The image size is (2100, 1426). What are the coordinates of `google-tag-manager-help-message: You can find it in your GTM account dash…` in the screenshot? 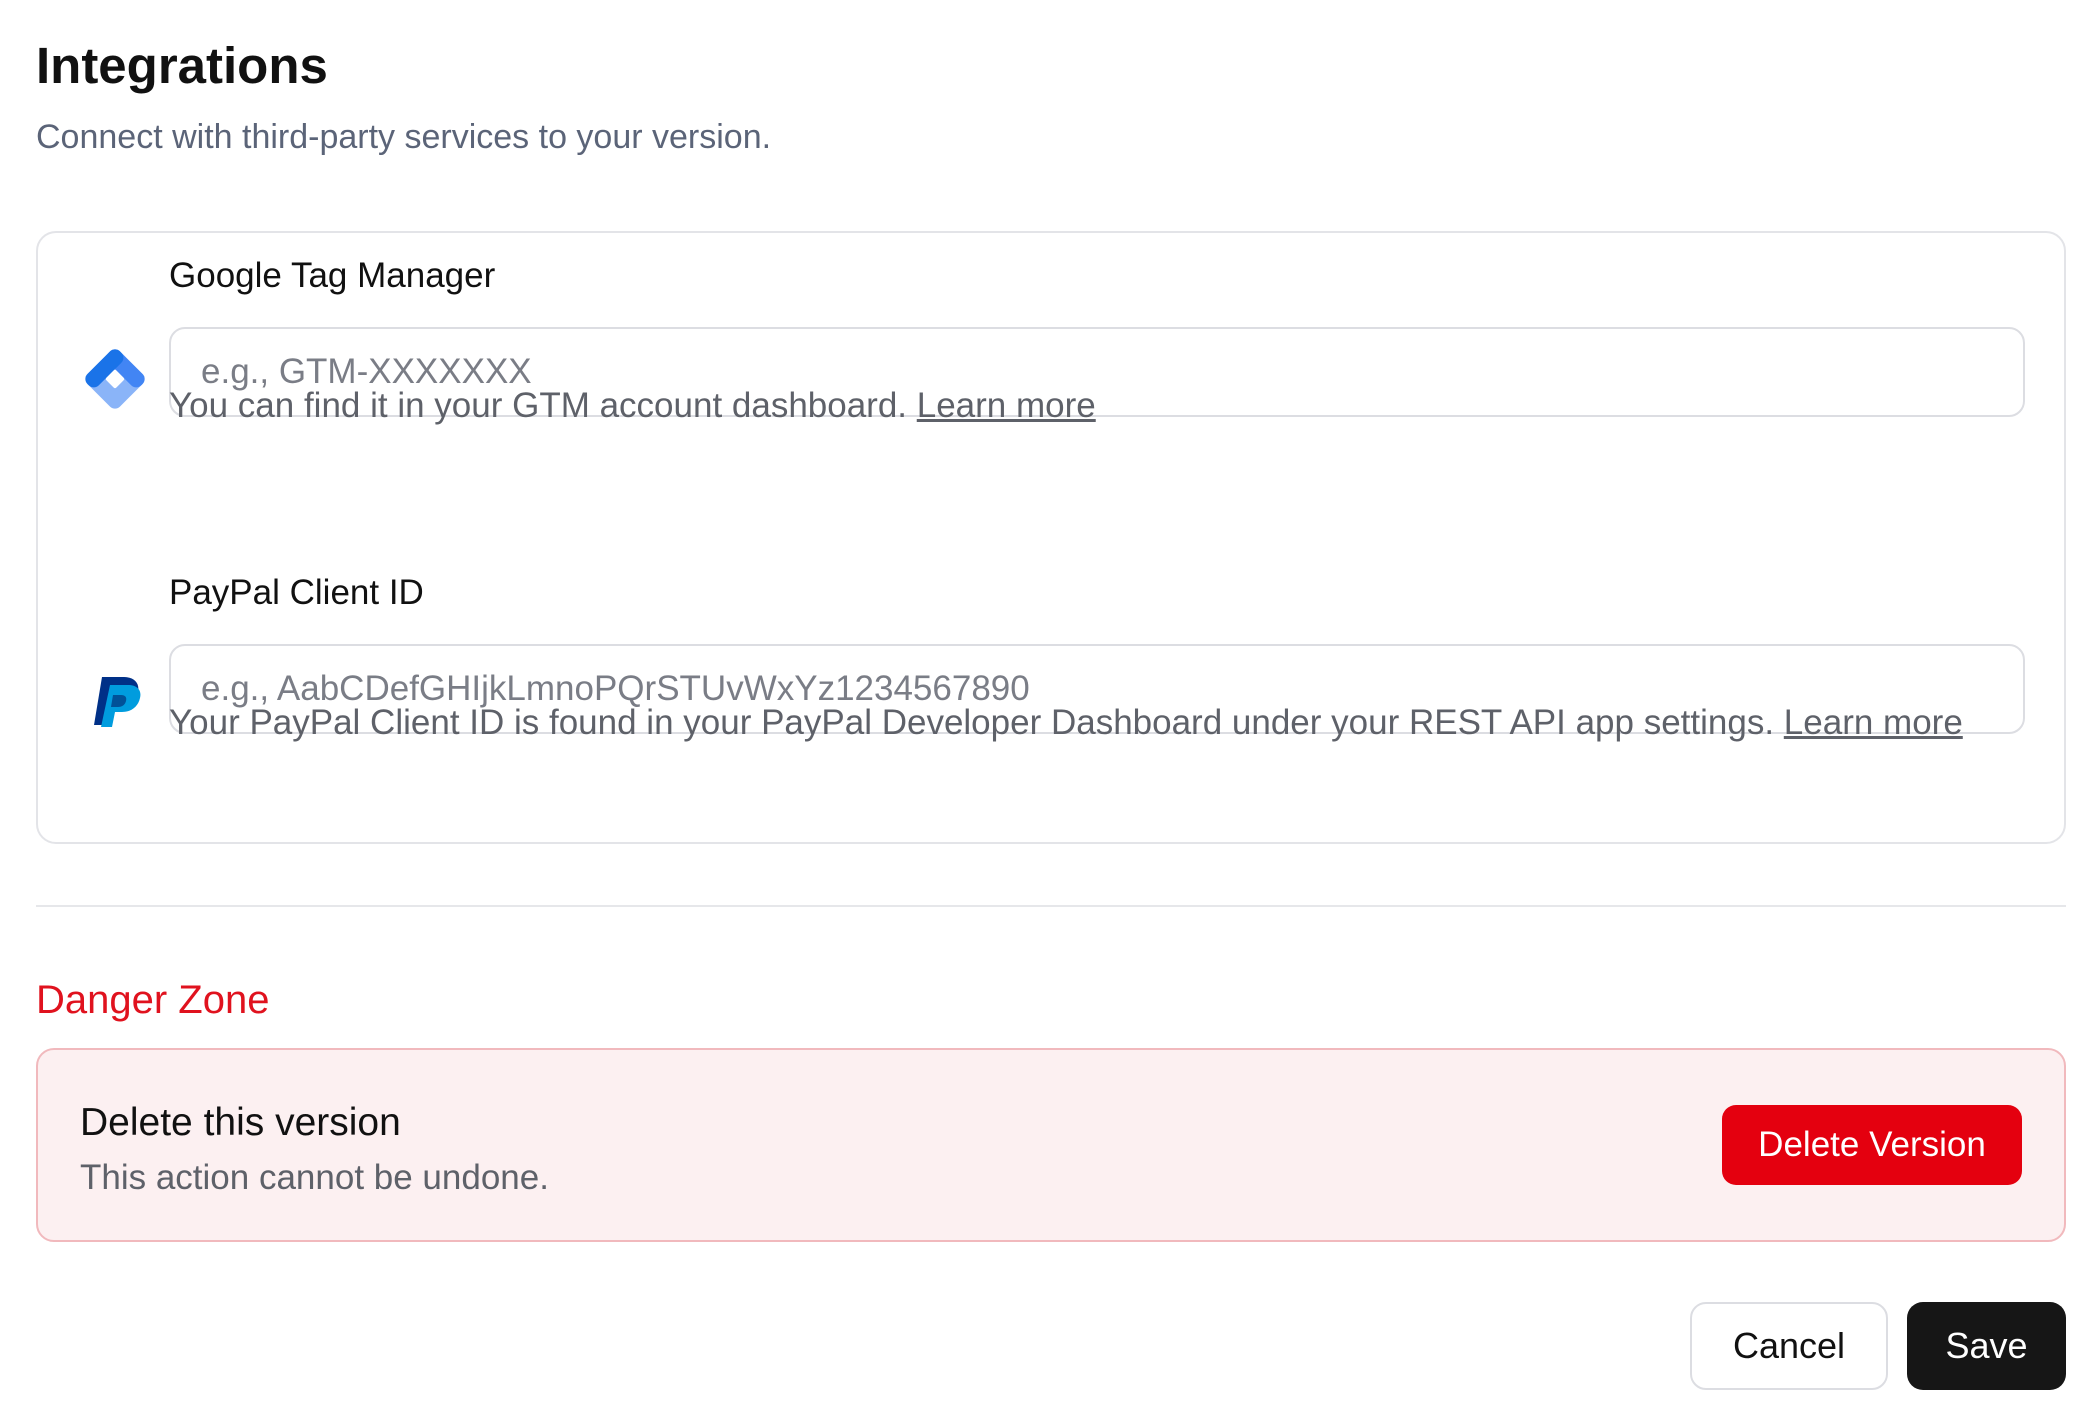 It's located at (543, 405).